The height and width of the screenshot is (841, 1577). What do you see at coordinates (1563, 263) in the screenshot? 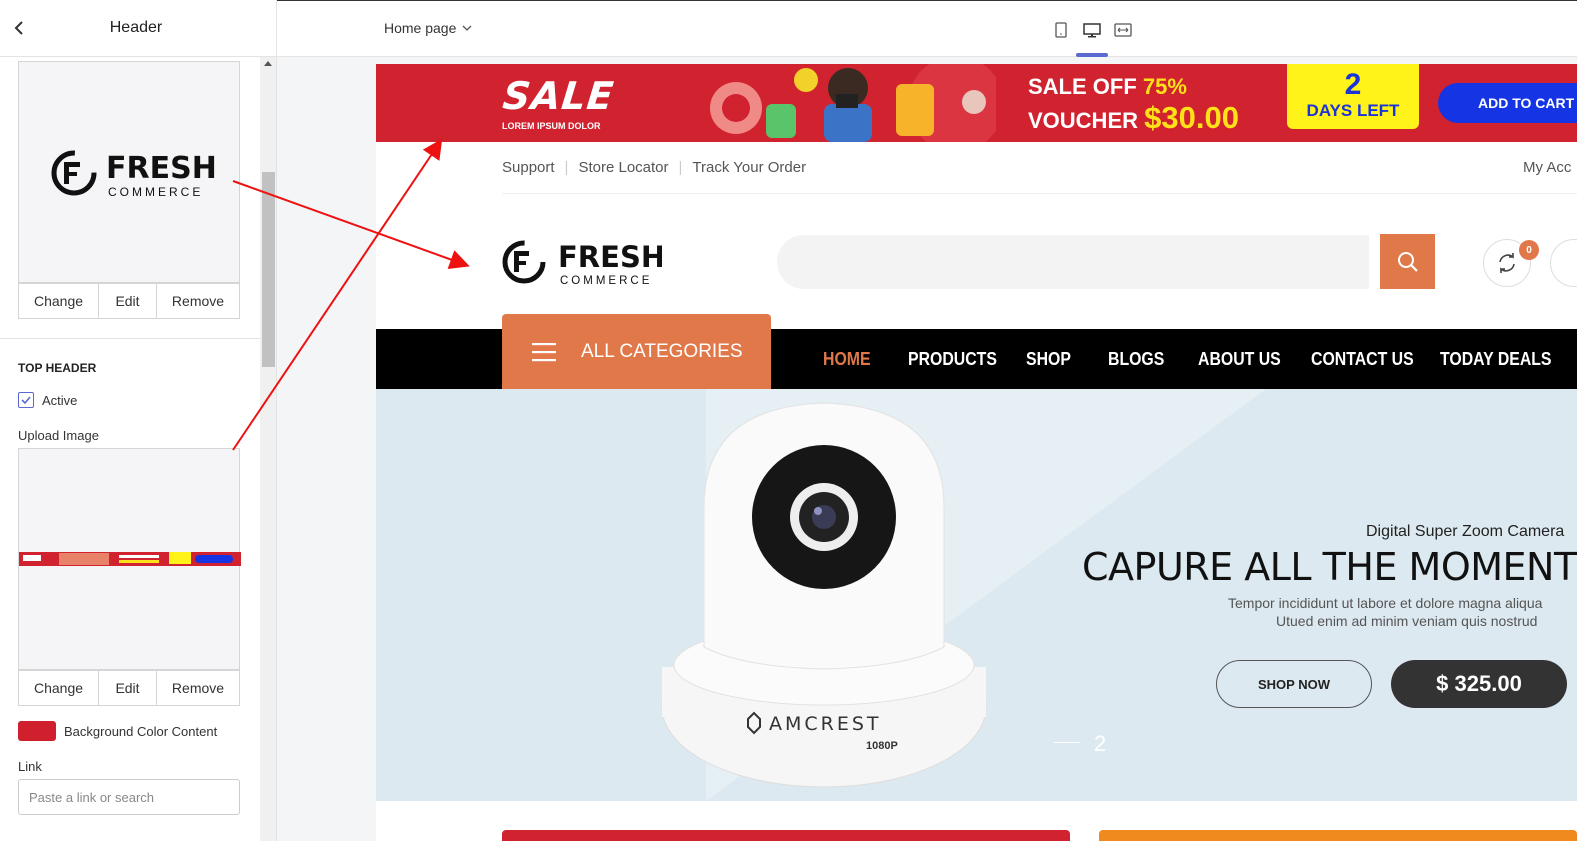
I see `wishlist-button` at bounding box center [1563, 263].